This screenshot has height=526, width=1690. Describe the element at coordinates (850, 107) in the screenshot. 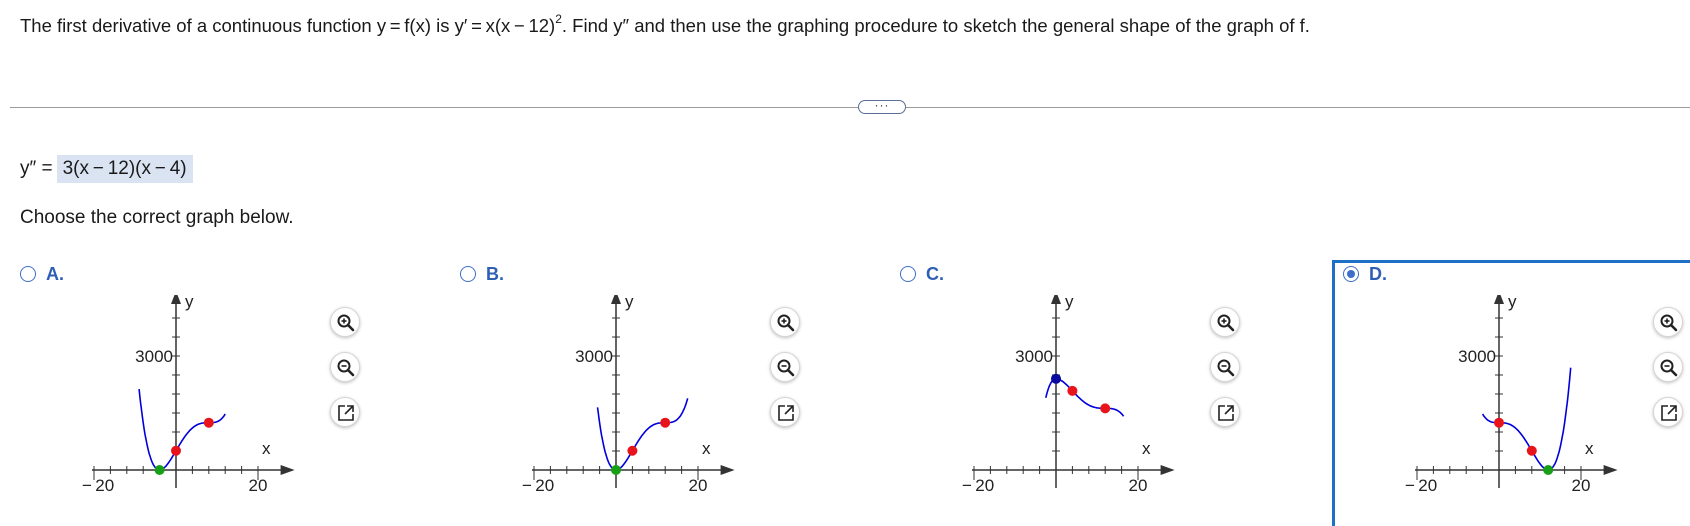

I see `divider` at that location.